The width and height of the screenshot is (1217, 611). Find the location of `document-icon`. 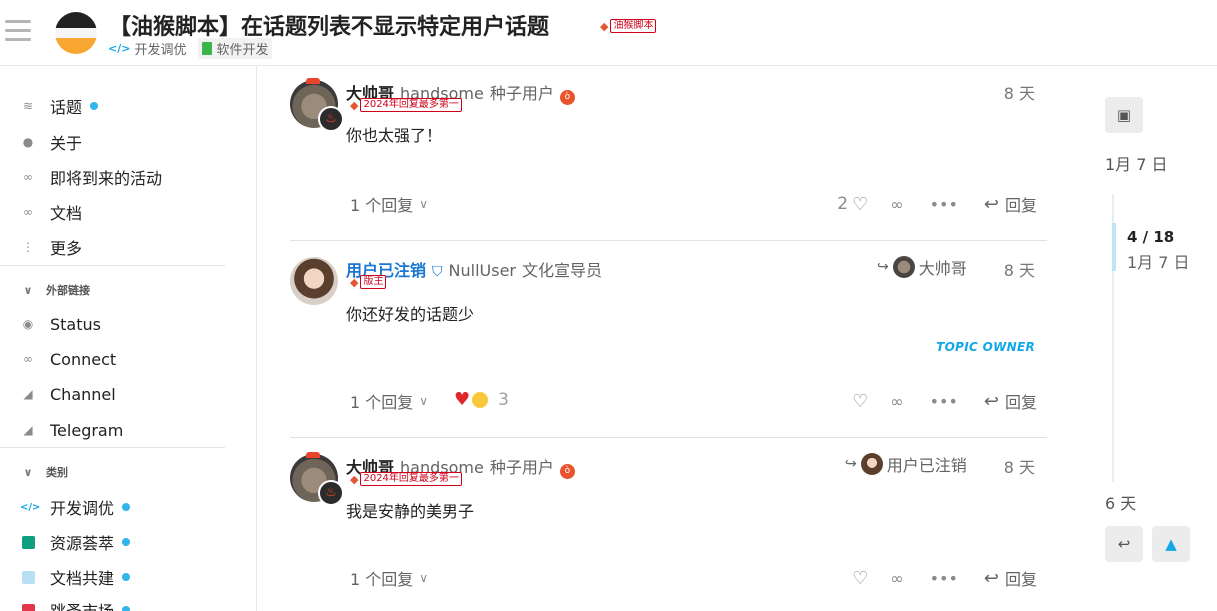

document-icon is located at coordinates (207, 48).